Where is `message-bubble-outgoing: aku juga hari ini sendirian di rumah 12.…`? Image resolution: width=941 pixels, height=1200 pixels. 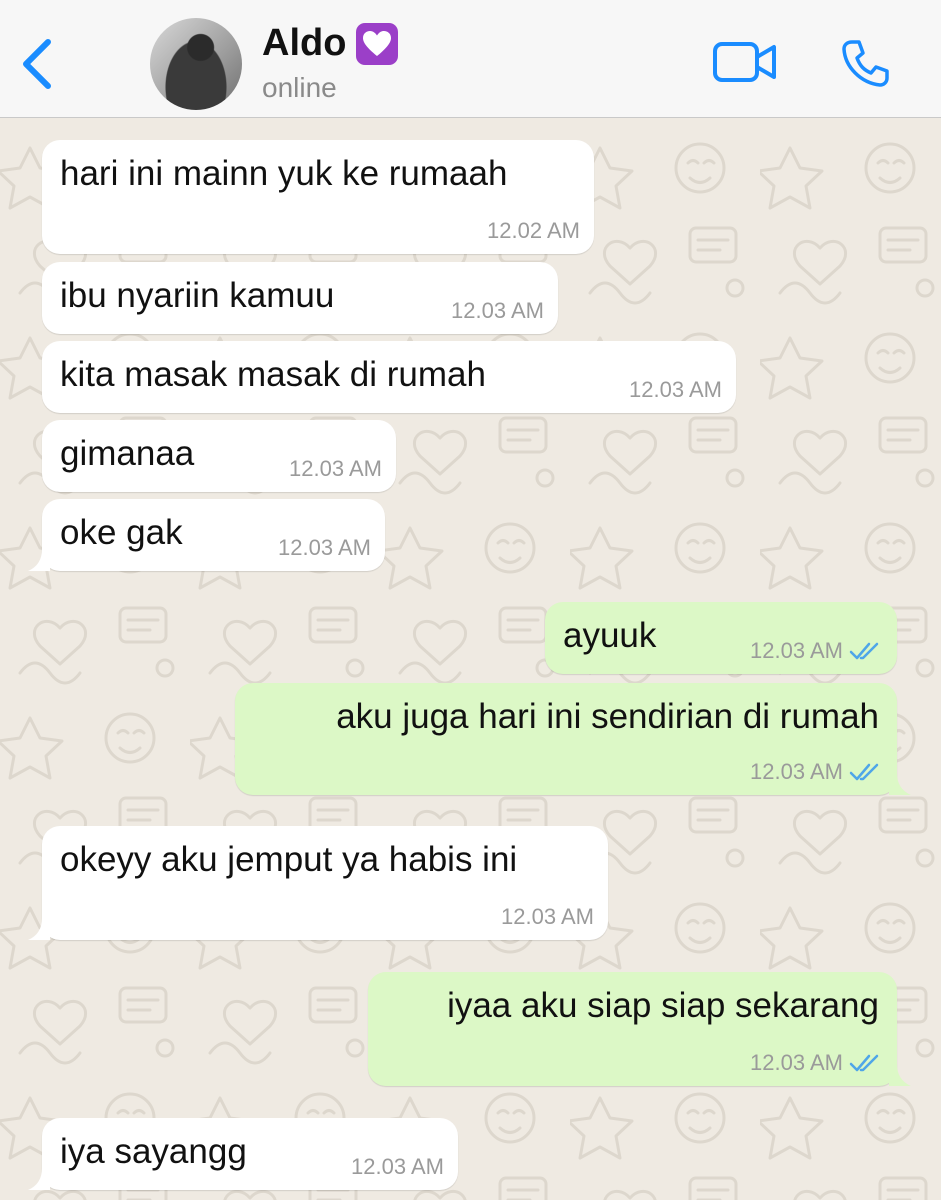 message-bubble-outgoing: aku juga hari ini sendirian di rumah 12.… is located at coordinates (573, 739).